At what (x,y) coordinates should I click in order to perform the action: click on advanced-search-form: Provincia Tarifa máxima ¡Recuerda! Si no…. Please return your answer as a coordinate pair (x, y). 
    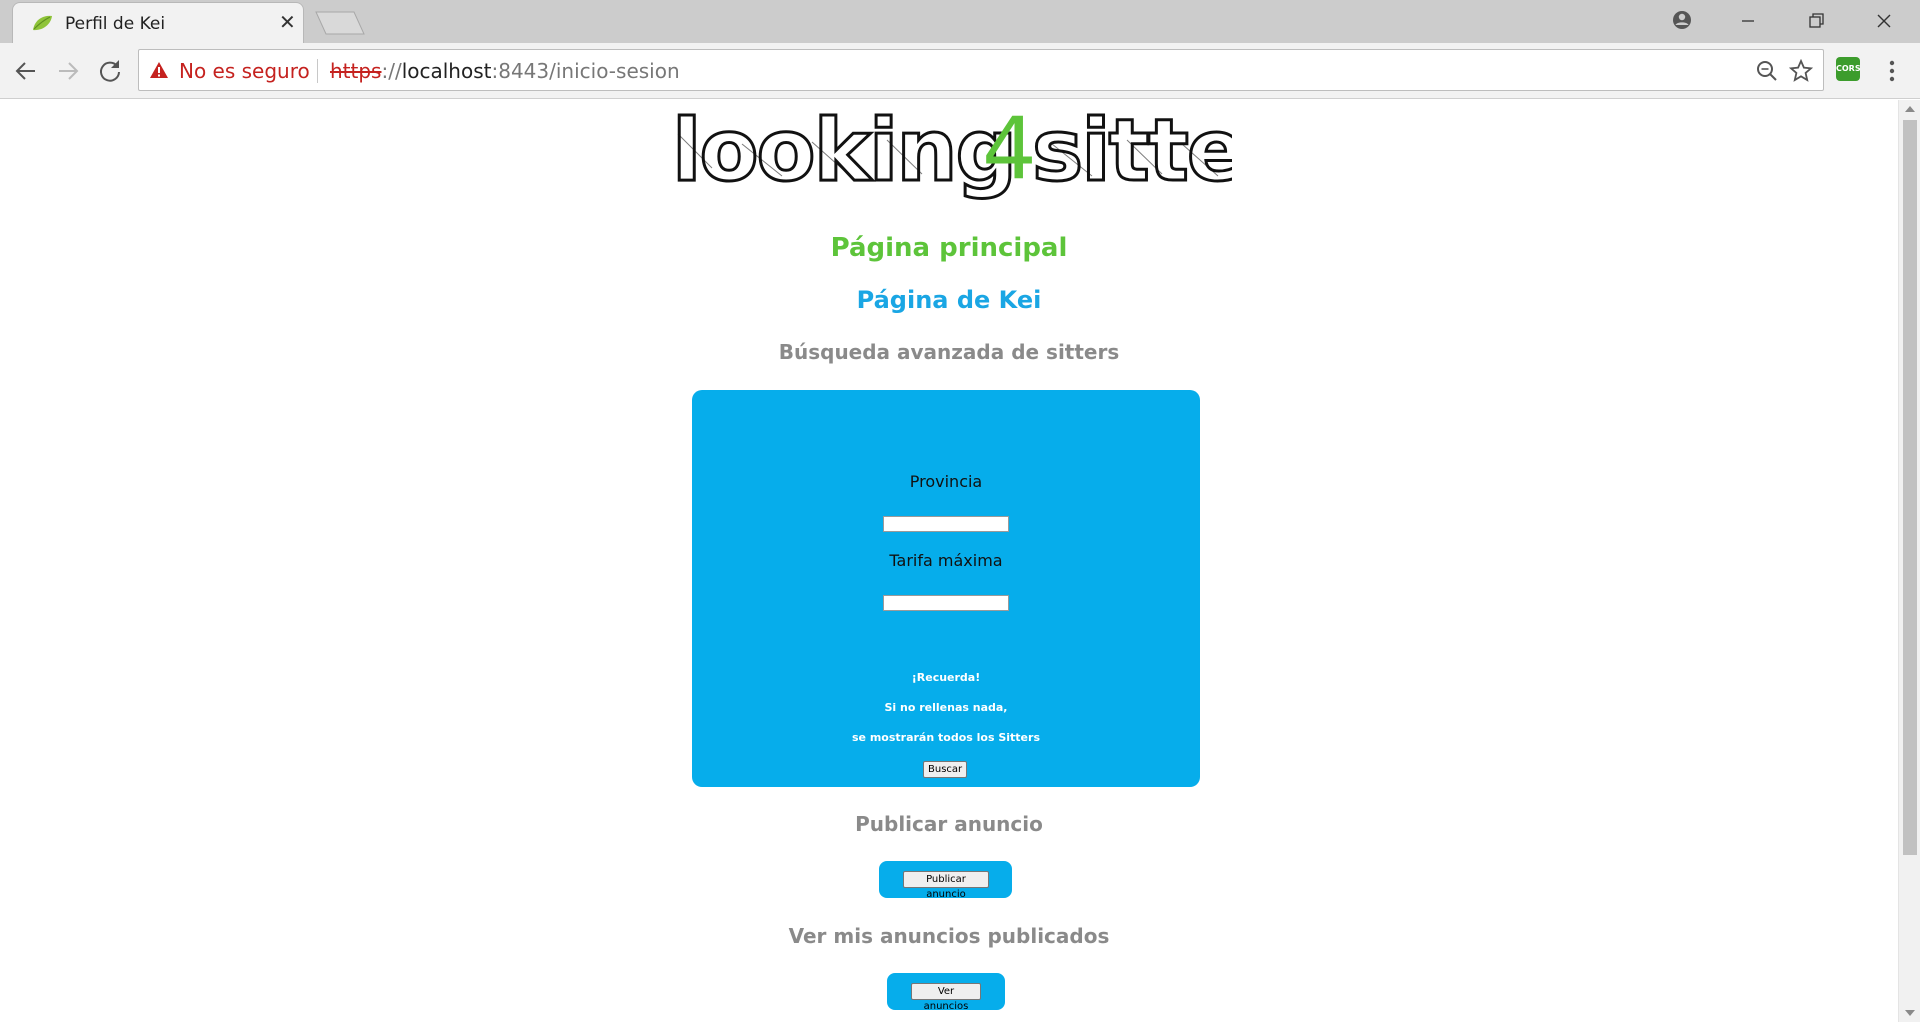
    Looking at the image, I should click on (946, 588).